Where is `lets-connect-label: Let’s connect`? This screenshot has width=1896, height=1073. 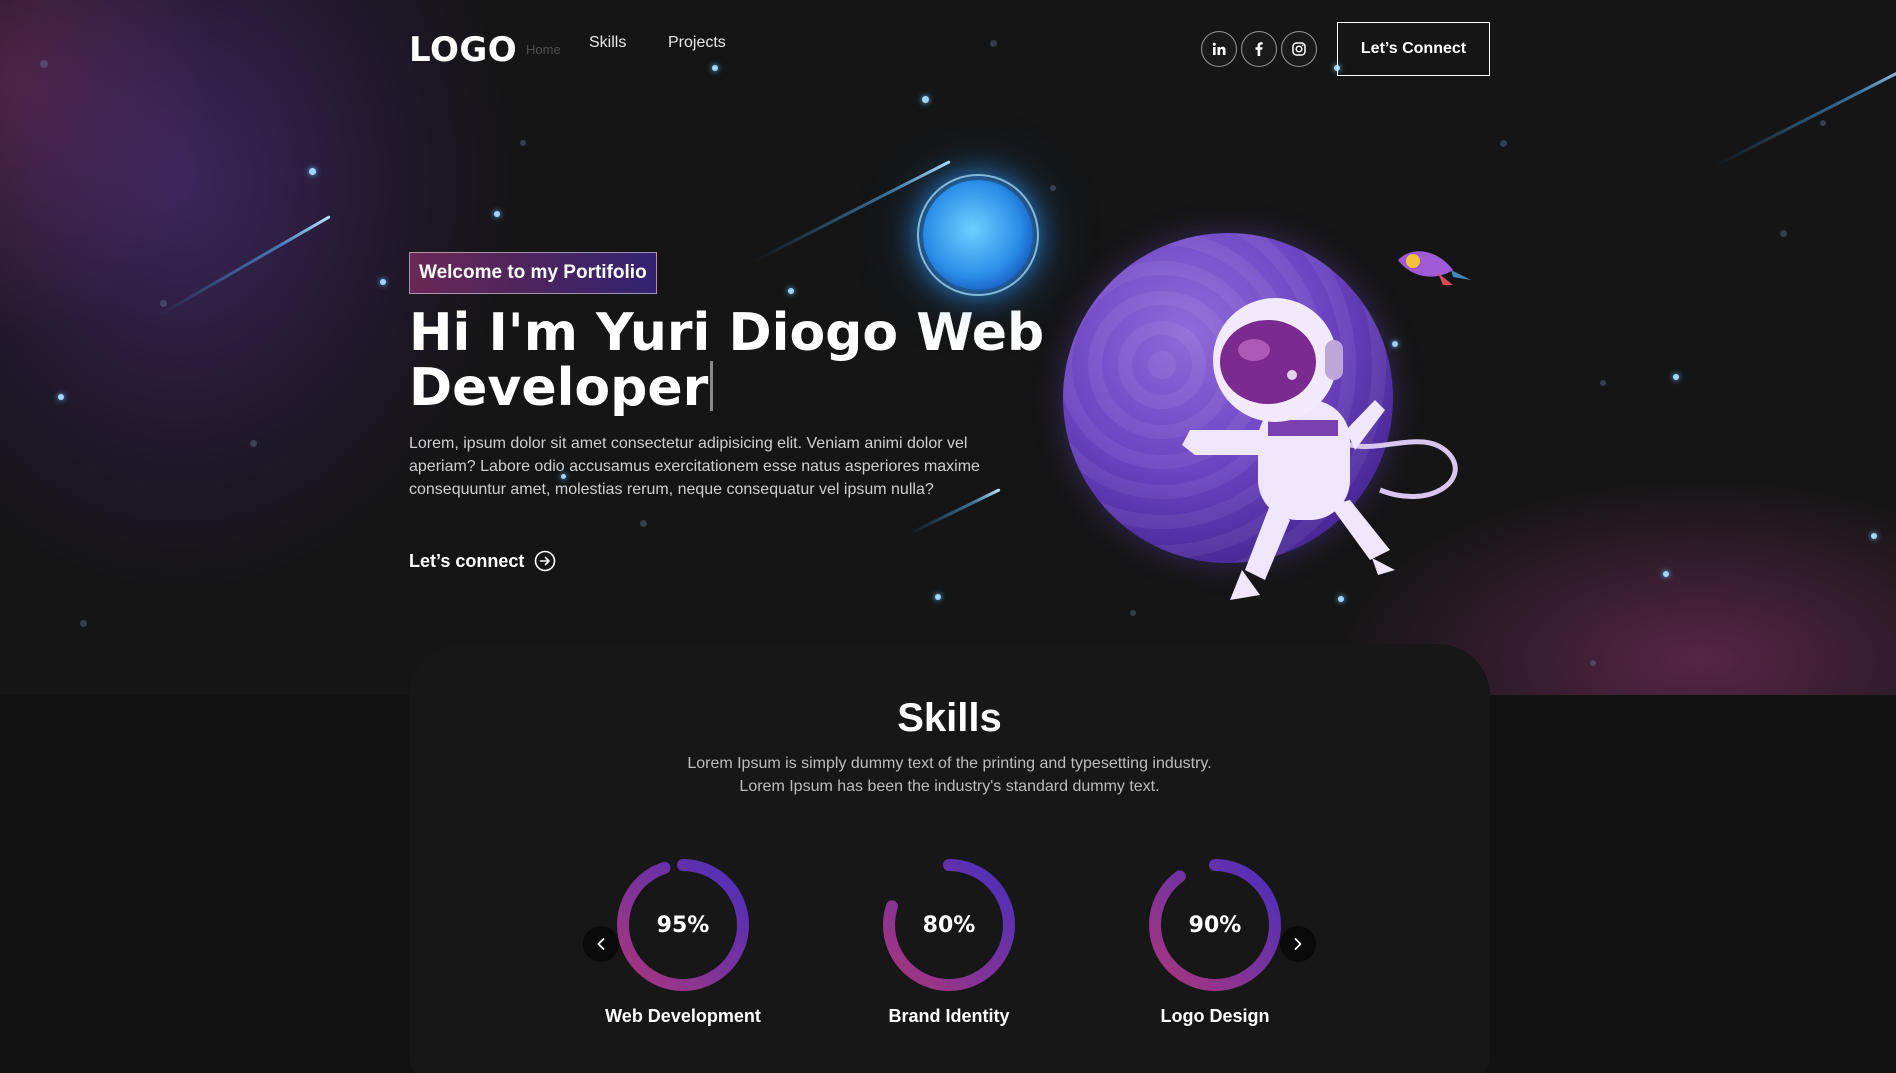 lets-connect-label: Let’s connect is located at coordinates (467, 560).